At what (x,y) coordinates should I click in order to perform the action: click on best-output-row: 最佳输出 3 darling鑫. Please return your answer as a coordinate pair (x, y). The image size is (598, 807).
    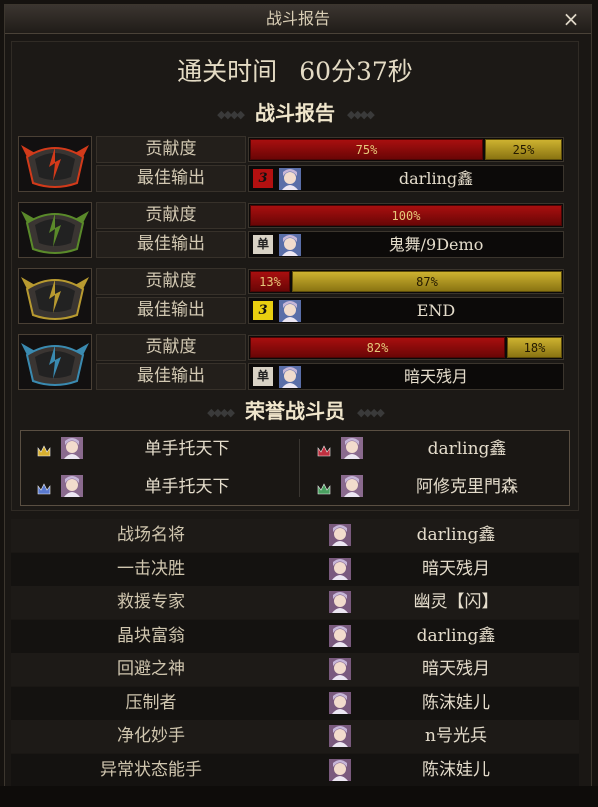
    Looking at the image, I should click on (331, 178).